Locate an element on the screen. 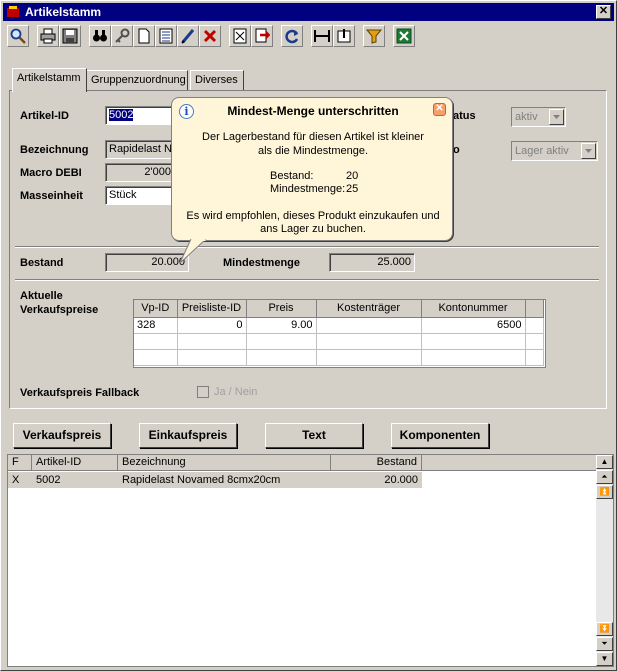 The height and width of the screenshot is (671, 617). scroll-top-icon: ⏫ is located at coordinates (604, 492).